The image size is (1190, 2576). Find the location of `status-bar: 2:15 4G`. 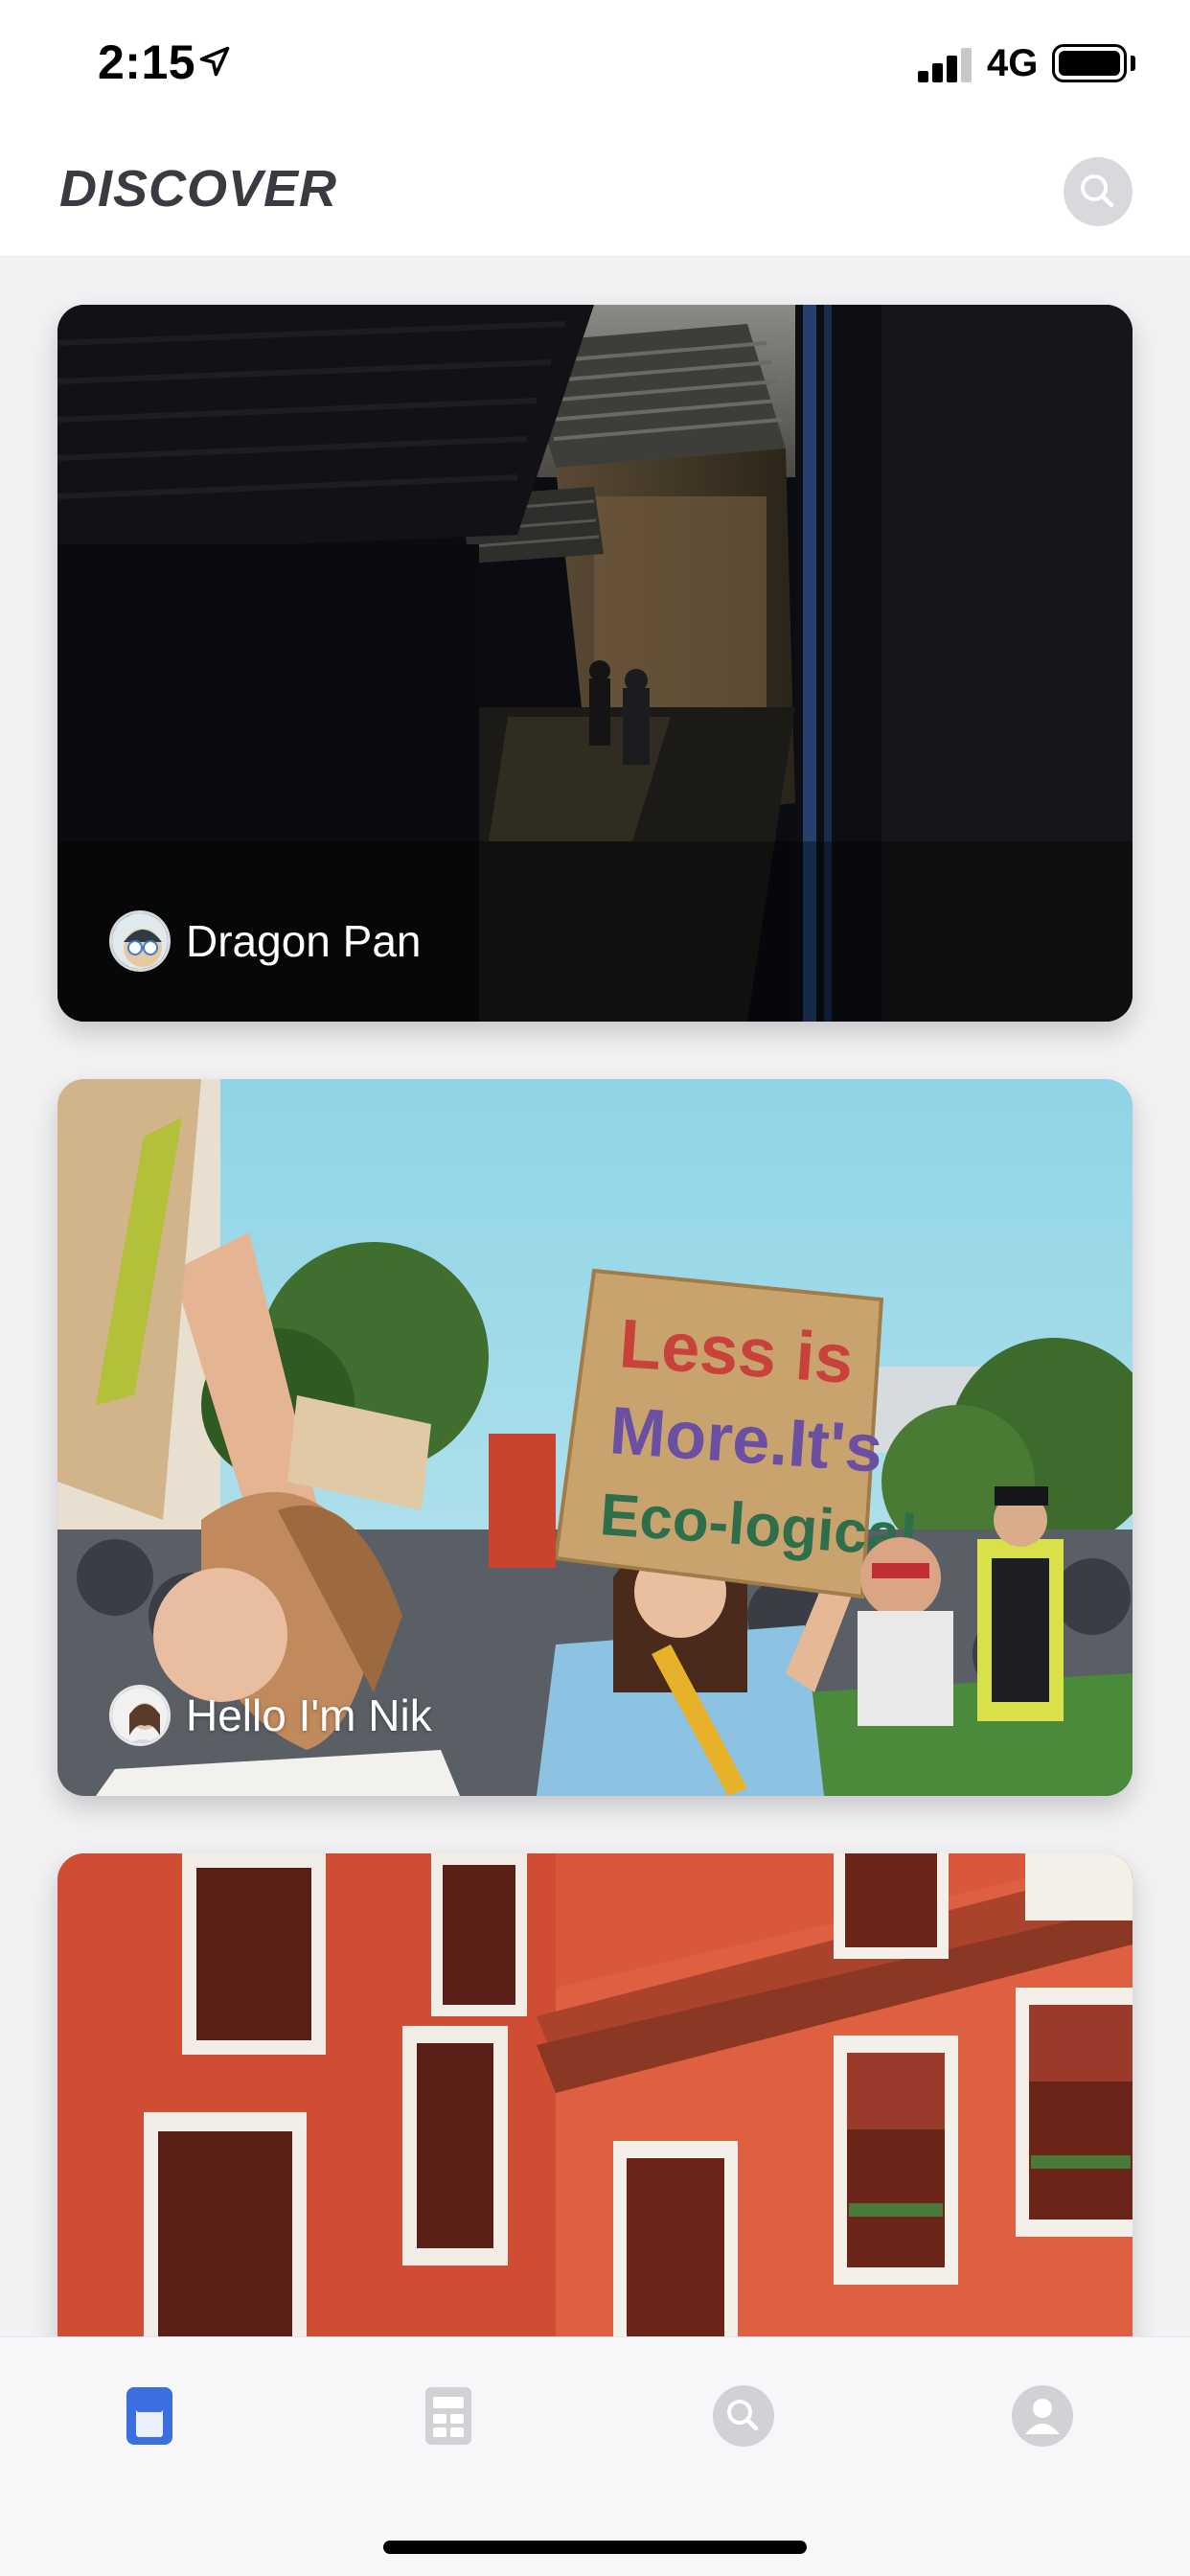

status-bar: 2:15 4G is located at coordinates (595, 67).